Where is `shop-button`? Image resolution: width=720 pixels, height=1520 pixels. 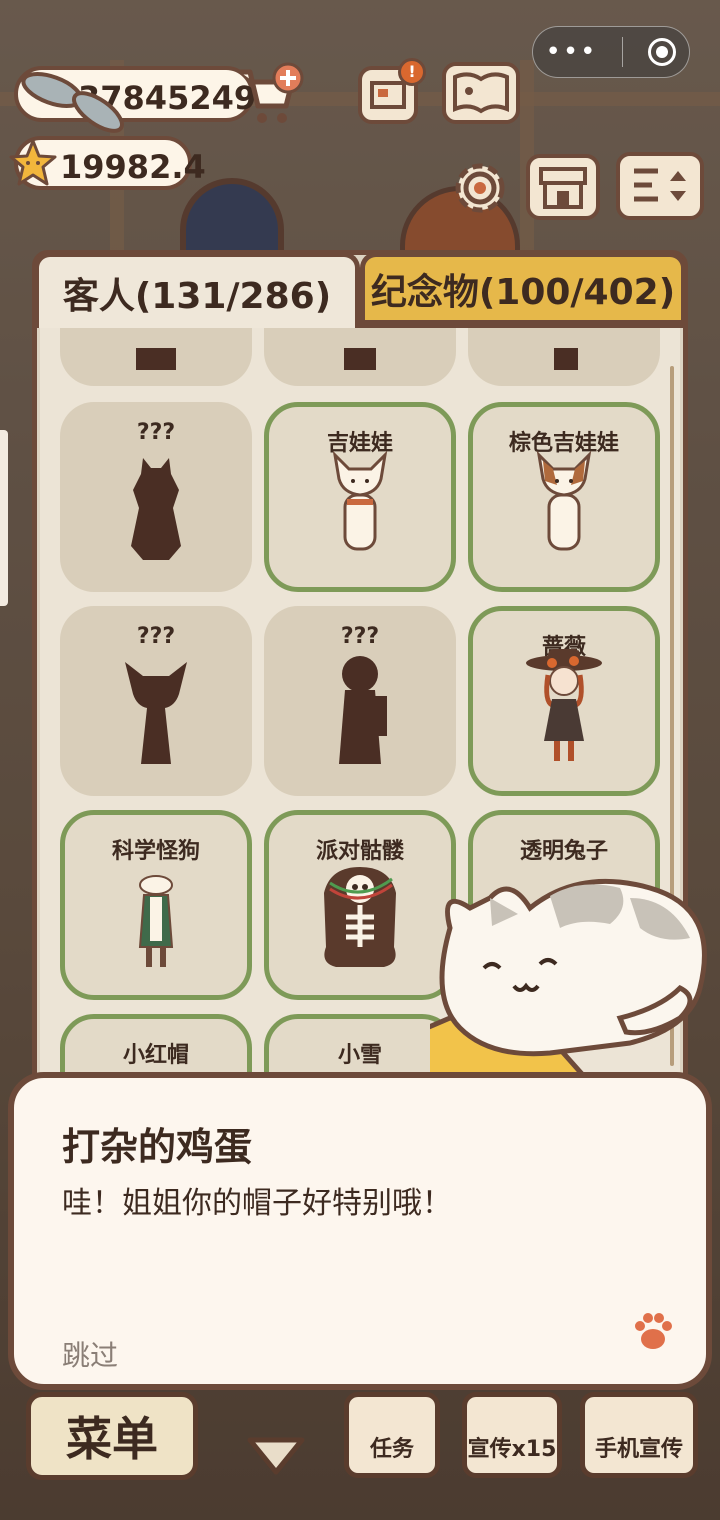 shop-button is located at coordinates (563, 187).